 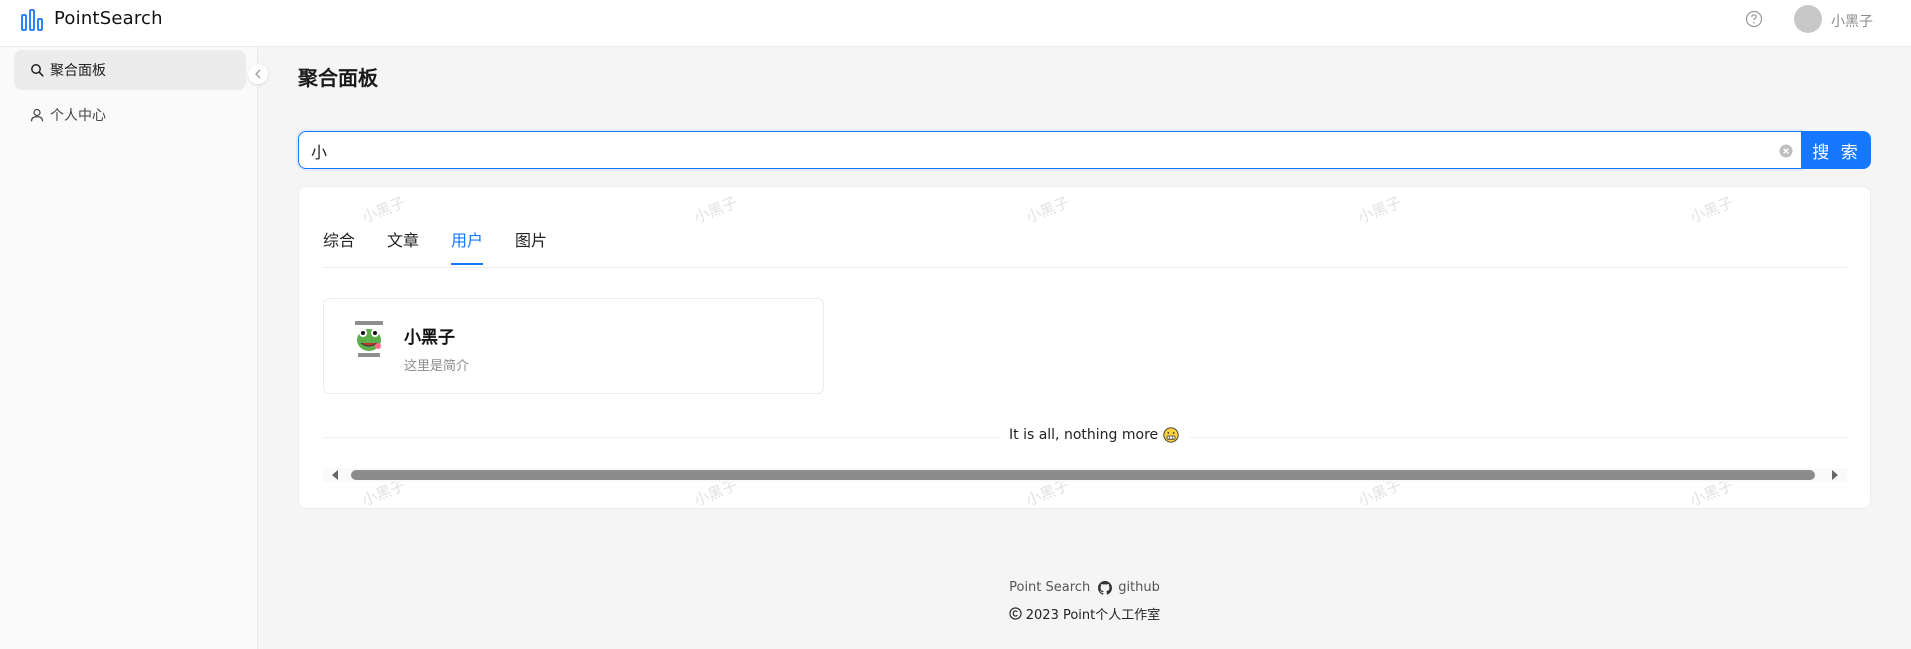 What do you see at coordinates (1084, 435) in the screenshot?
I see `end-text: It is all, nothing more` at bounding box center [1084, 435].